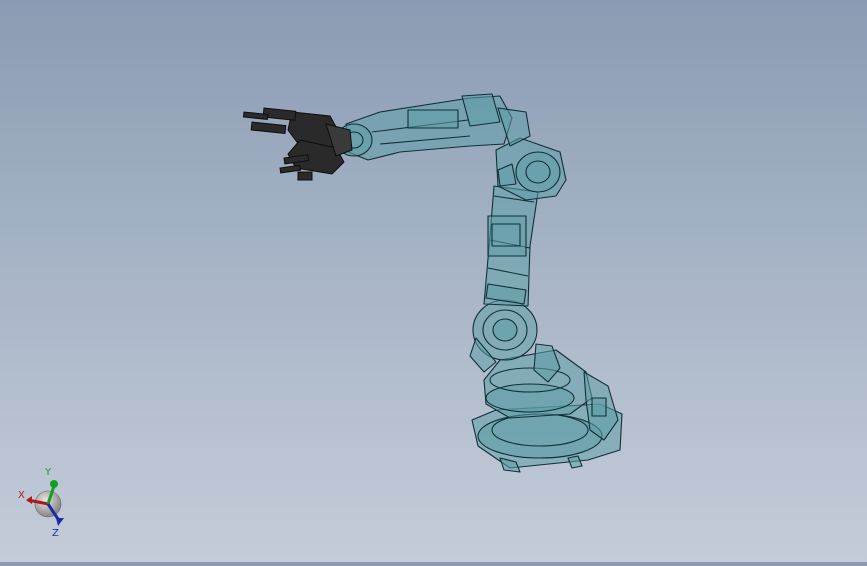 Image resolution: width=867 pixels, height=566 pixels. I want to click on triad-y-label: Y, so click(48, 472).